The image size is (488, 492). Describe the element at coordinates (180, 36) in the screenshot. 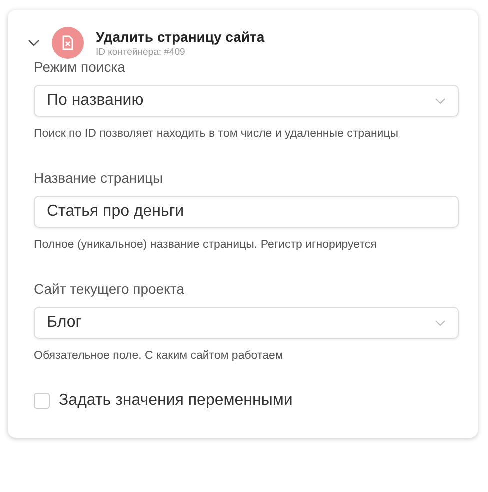

I see `block-title: Удалить страницу сайта` at that location.